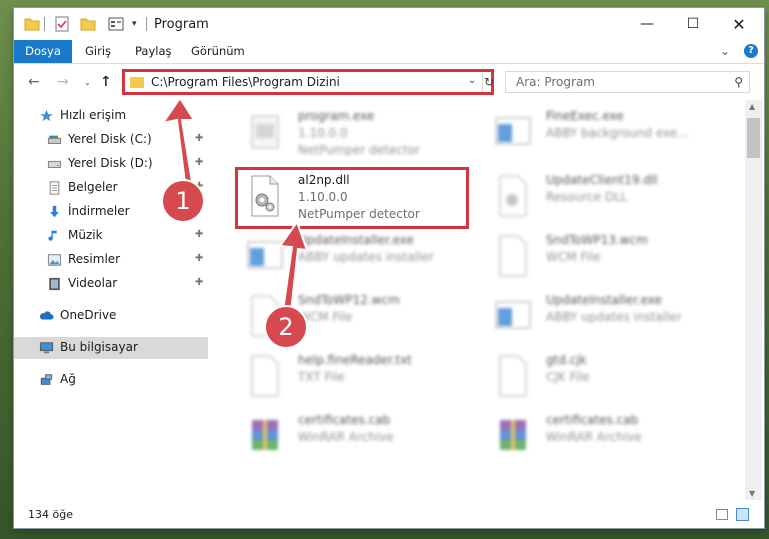  I want to click on sidebar-item-label: Müzik, so click(85, 235).